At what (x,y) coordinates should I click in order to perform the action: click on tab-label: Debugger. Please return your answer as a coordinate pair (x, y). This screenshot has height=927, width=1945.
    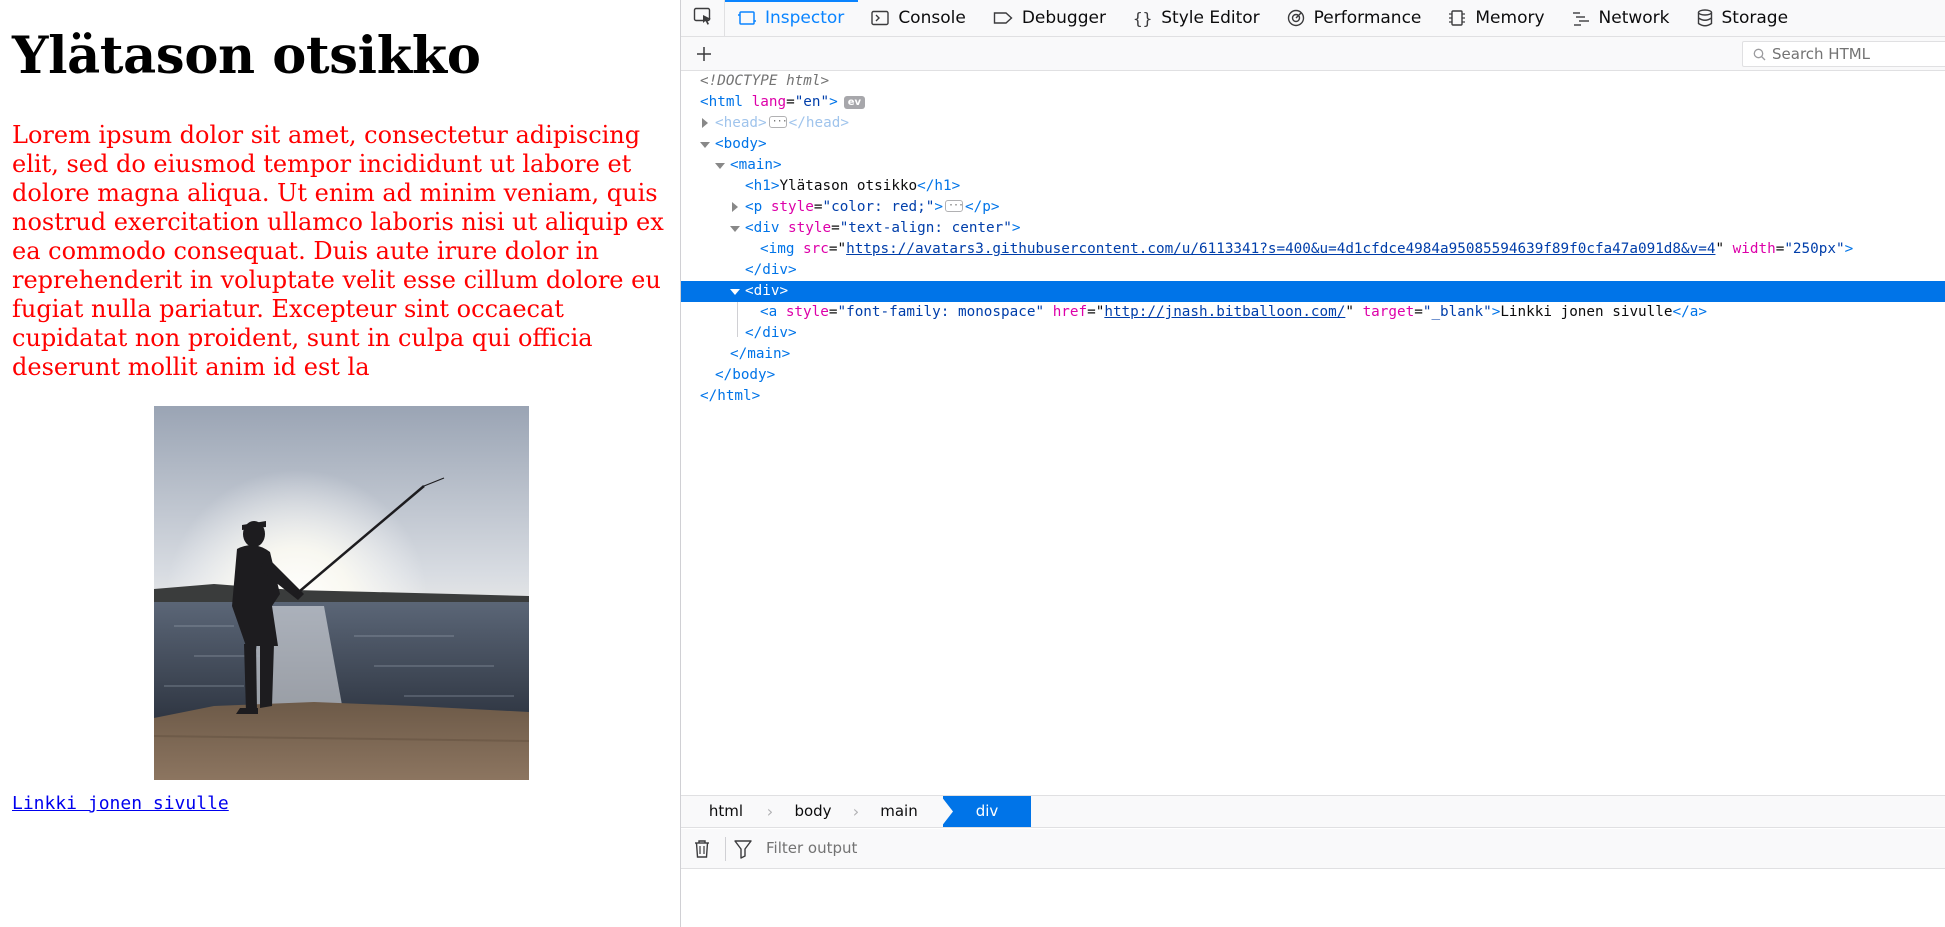
    Looking at the image, I should click on (1063, 18).